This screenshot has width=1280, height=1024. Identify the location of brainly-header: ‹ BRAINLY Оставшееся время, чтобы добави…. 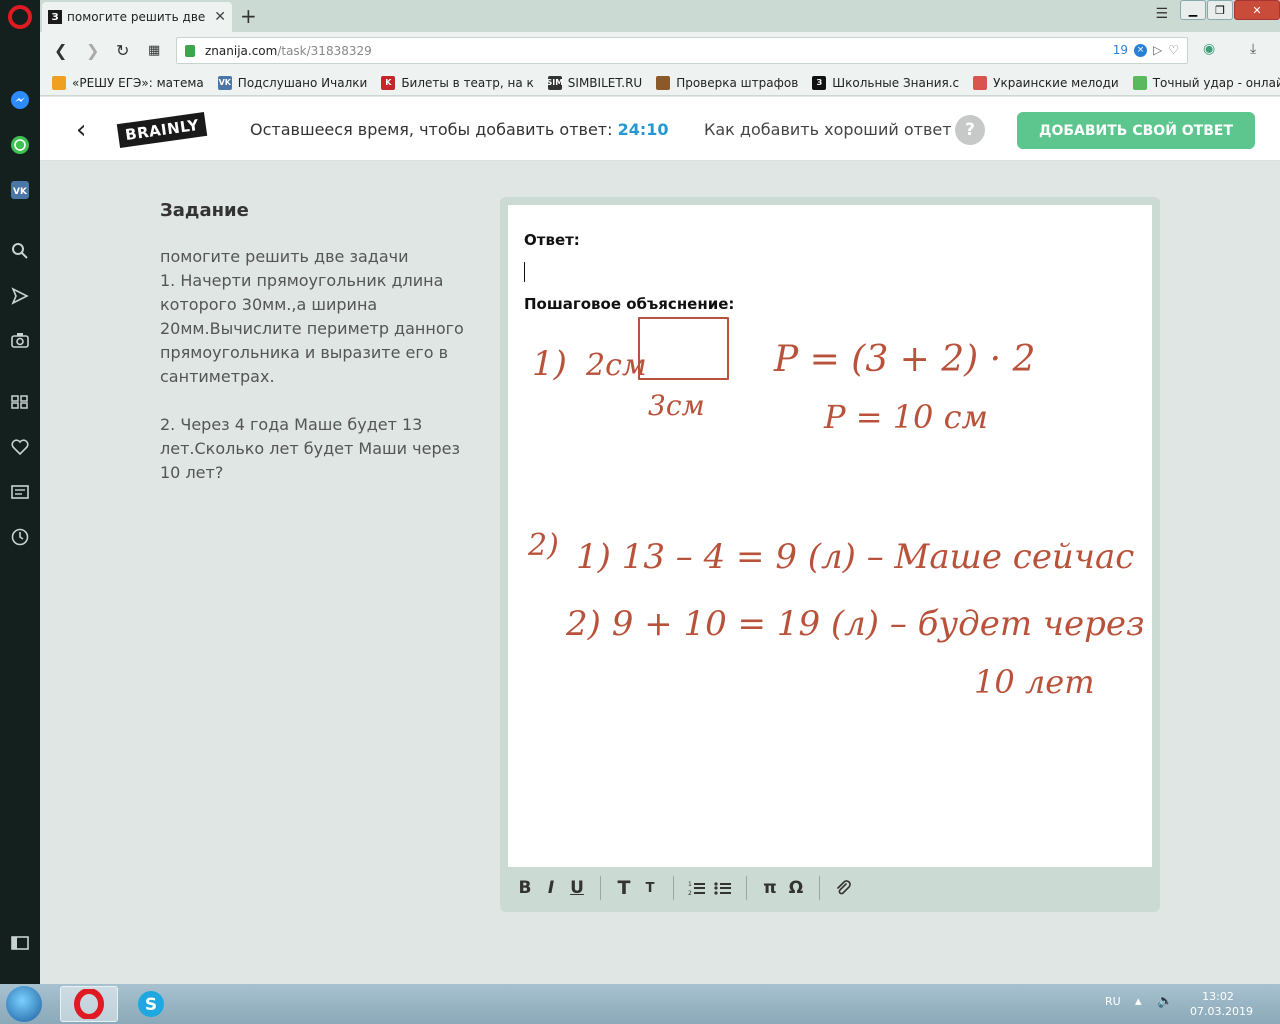
(660, 129).